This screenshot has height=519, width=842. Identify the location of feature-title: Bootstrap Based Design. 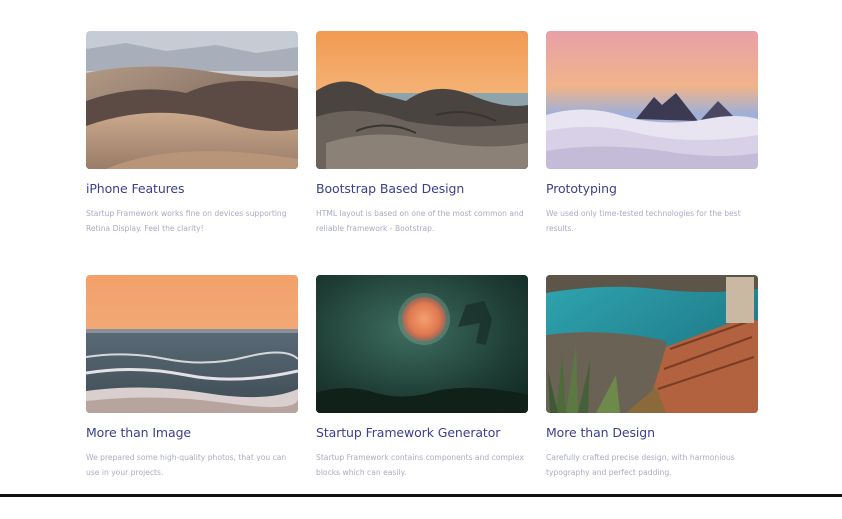
(390, 188).